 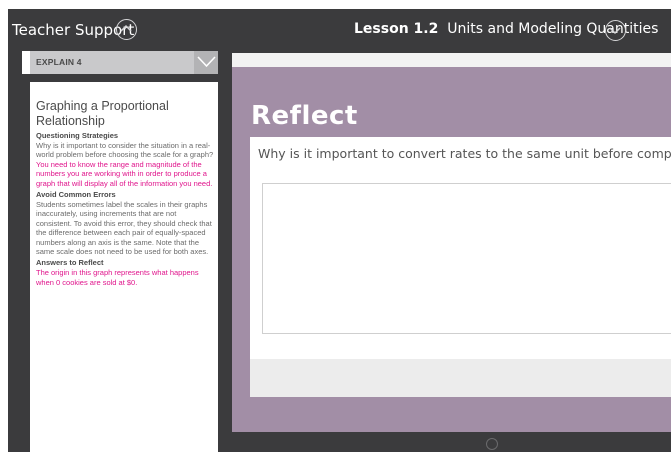 I want to click on notes-heading: Questioning Strategies, so click(x=77, y=135).